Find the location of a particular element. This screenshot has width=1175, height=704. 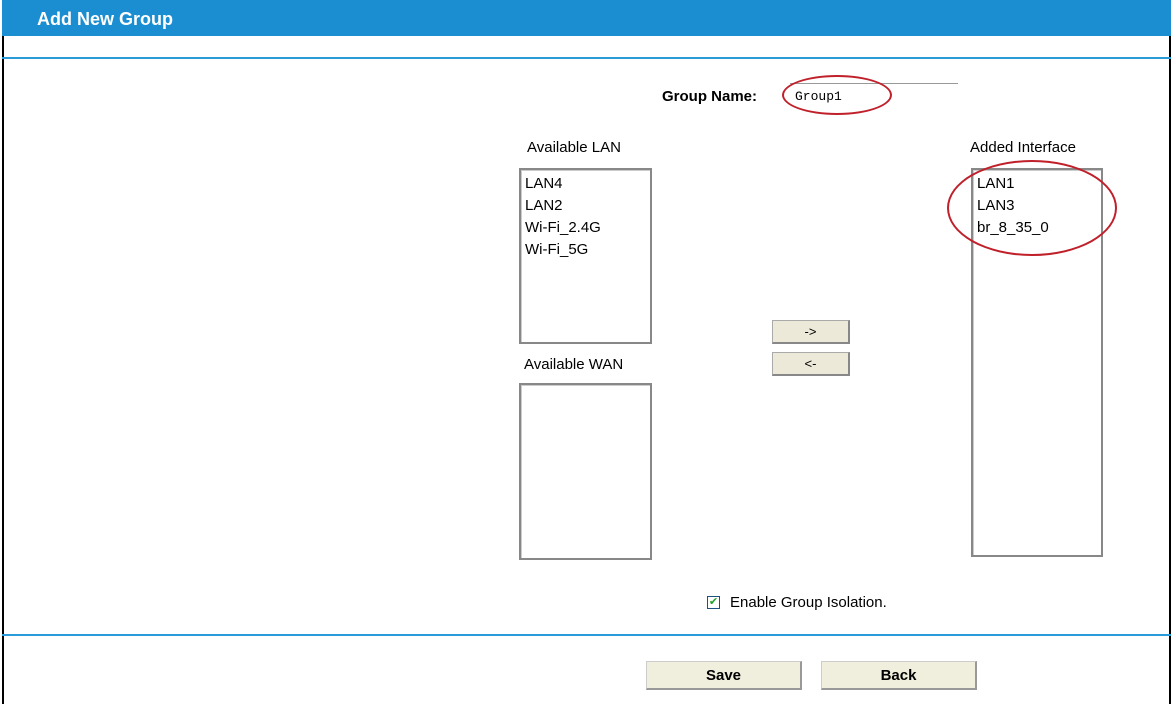

annotation-oval-name is located at coordinates (837, 95).